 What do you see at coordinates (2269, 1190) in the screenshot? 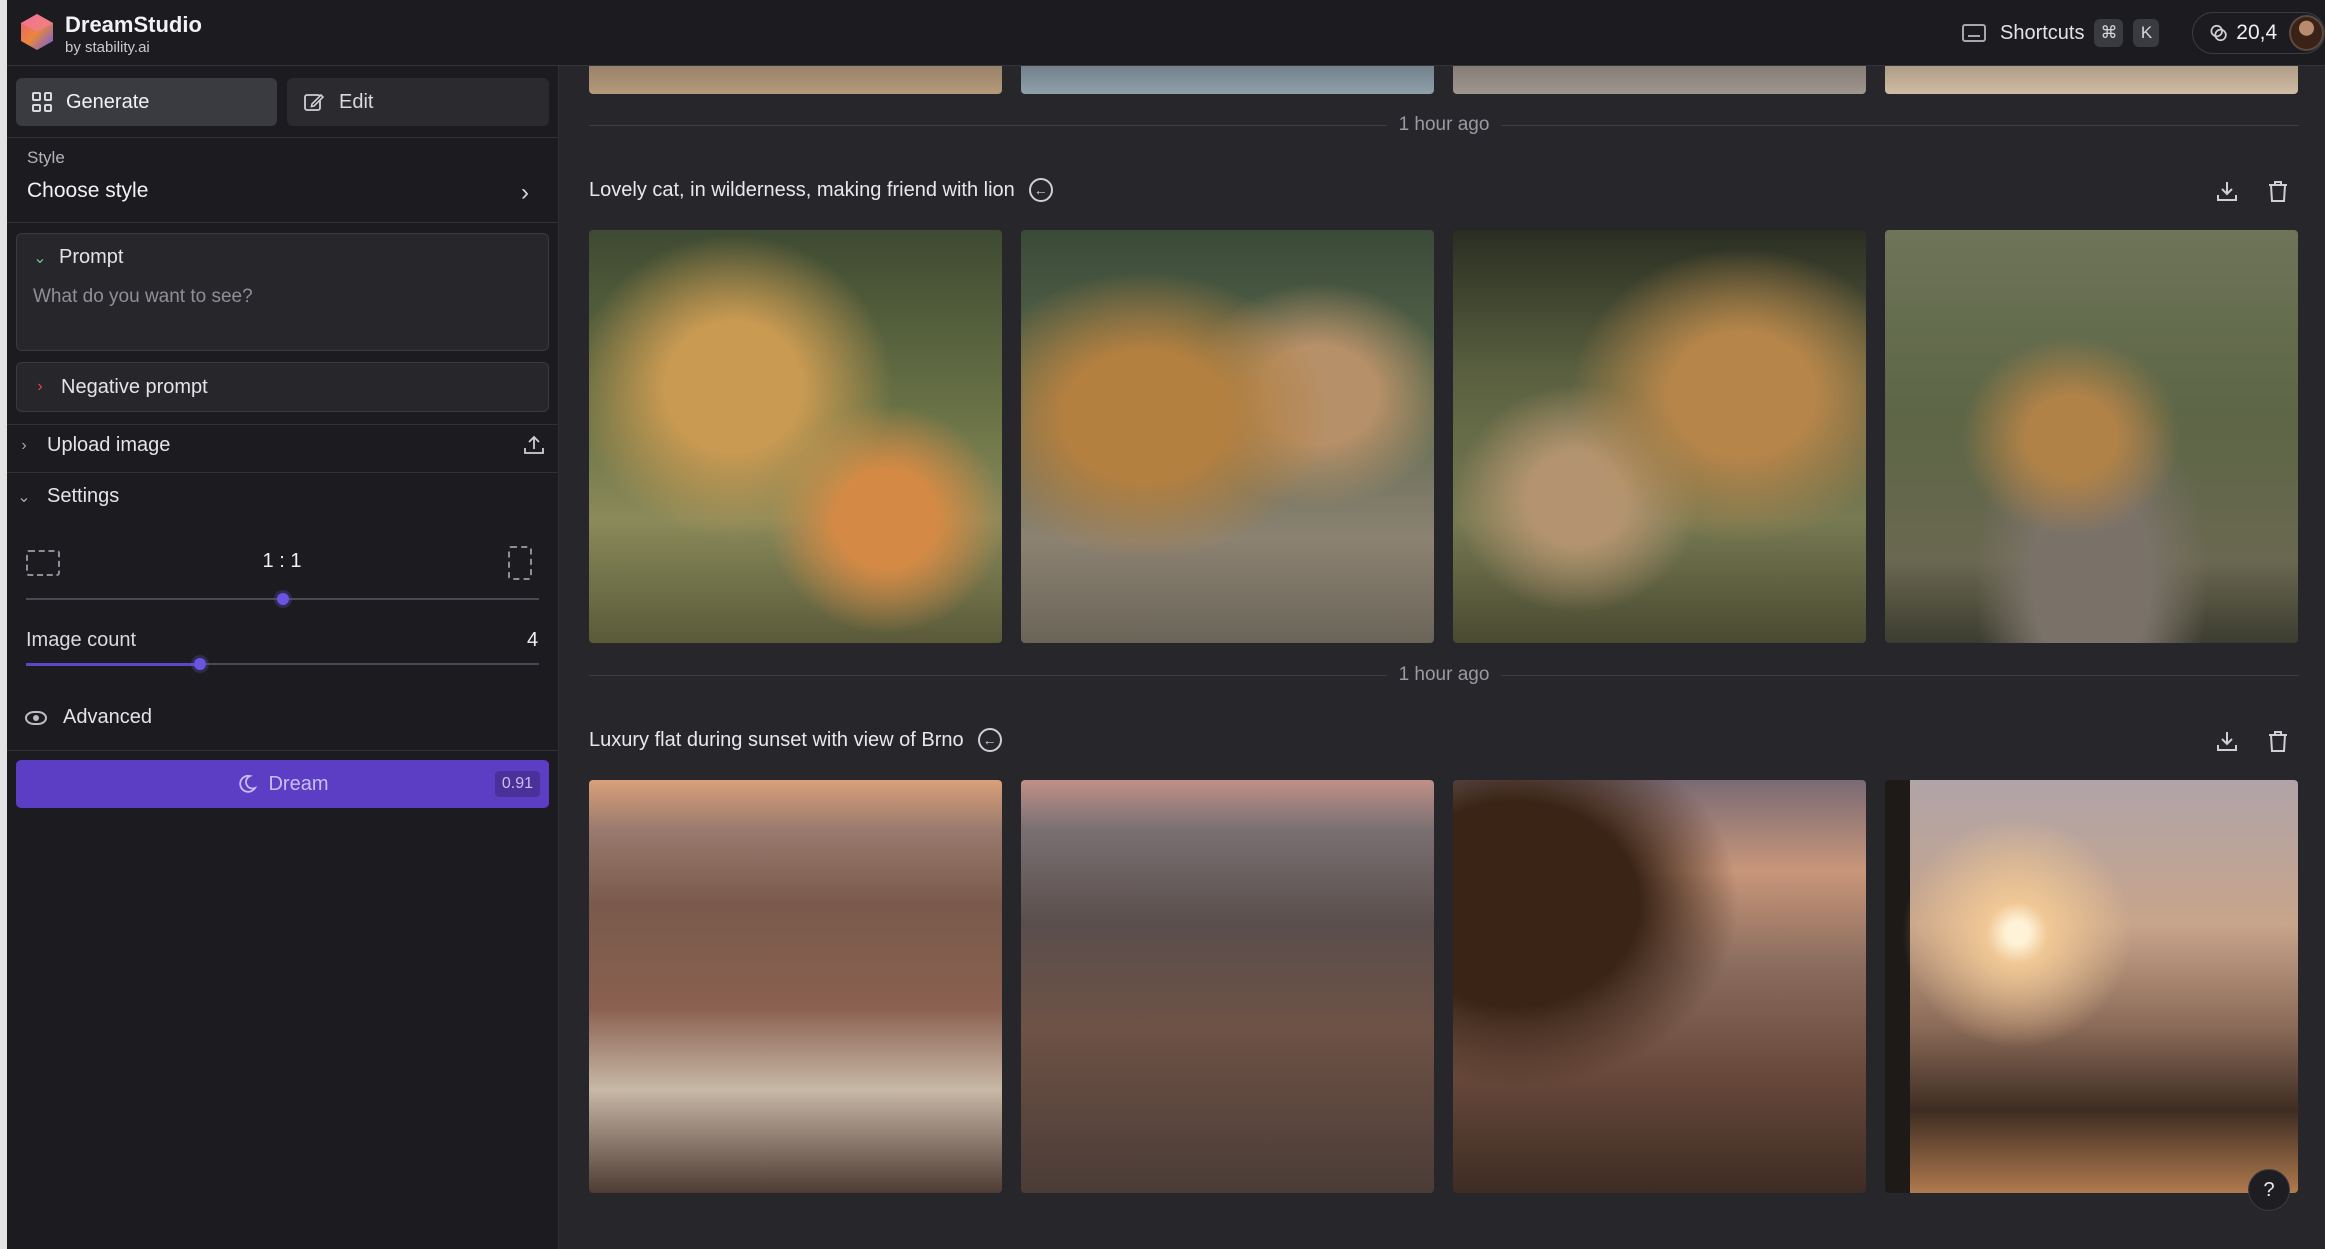
I see `help-button: ?` at bounding box center [2269, 1190].